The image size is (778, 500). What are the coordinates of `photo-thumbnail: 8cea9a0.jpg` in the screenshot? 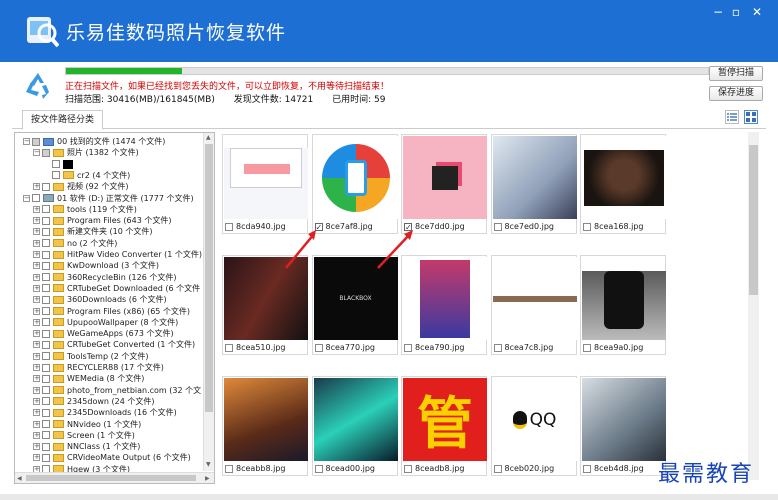 It's located at (623, 305).